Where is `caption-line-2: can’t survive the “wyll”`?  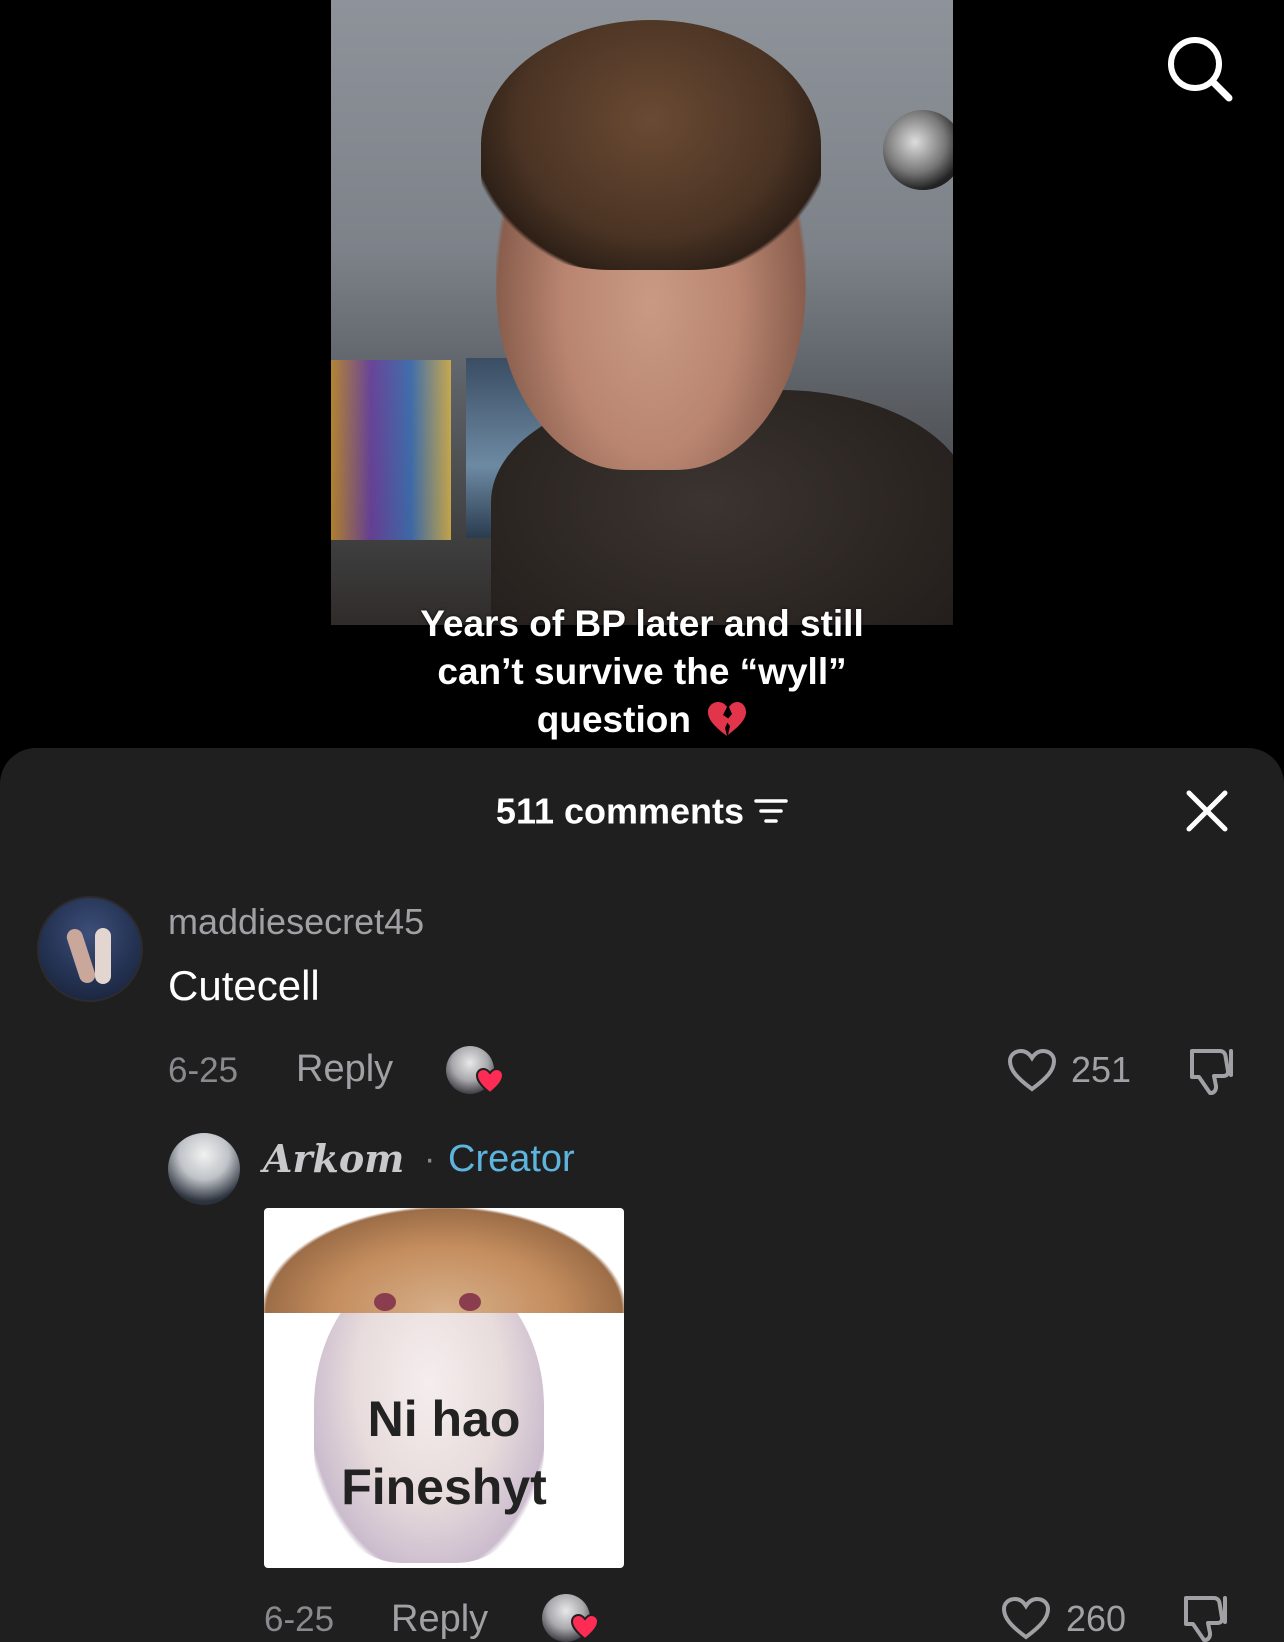
caption-line-2: can’t survive the “wyll” is located at coordinates (642, 671).